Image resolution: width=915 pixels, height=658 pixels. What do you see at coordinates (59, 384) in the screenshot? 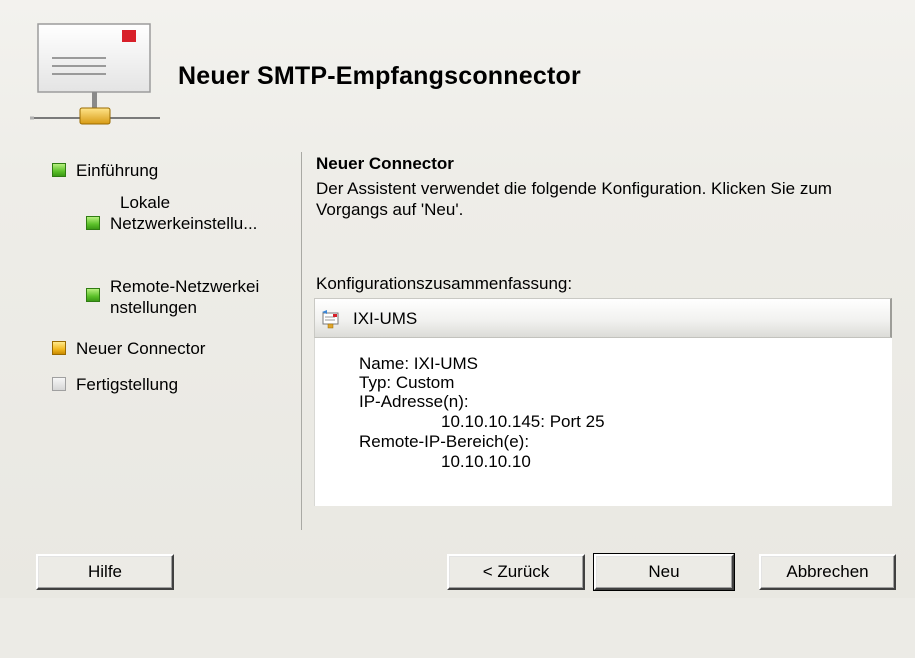
I see `step-pending-icon` at bounding box center [59, 384].